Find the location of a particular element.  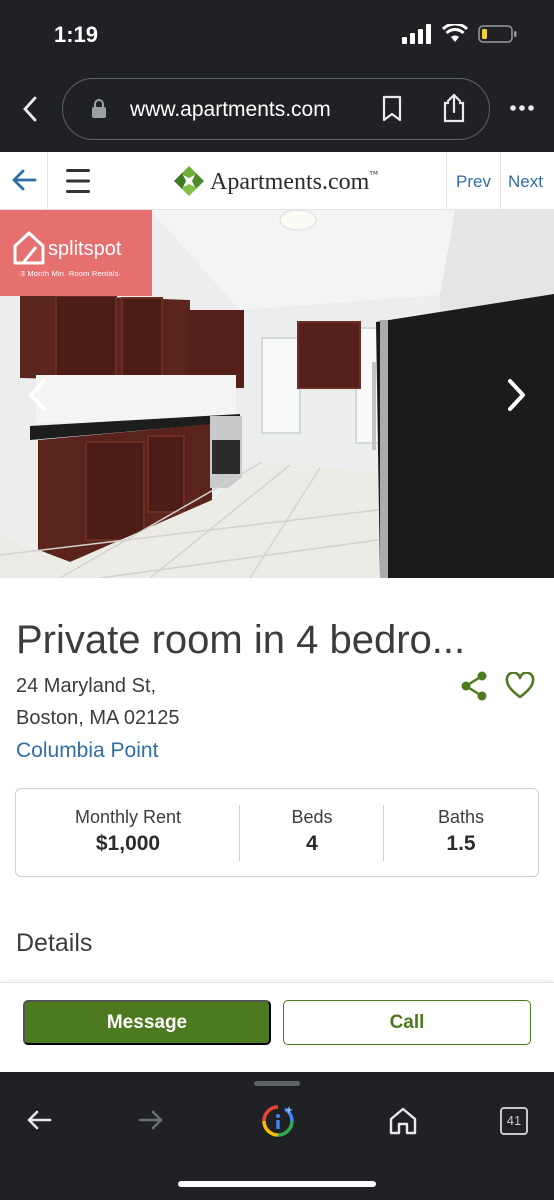

stat-value: $1,000 is located at coordinates (128, 843).